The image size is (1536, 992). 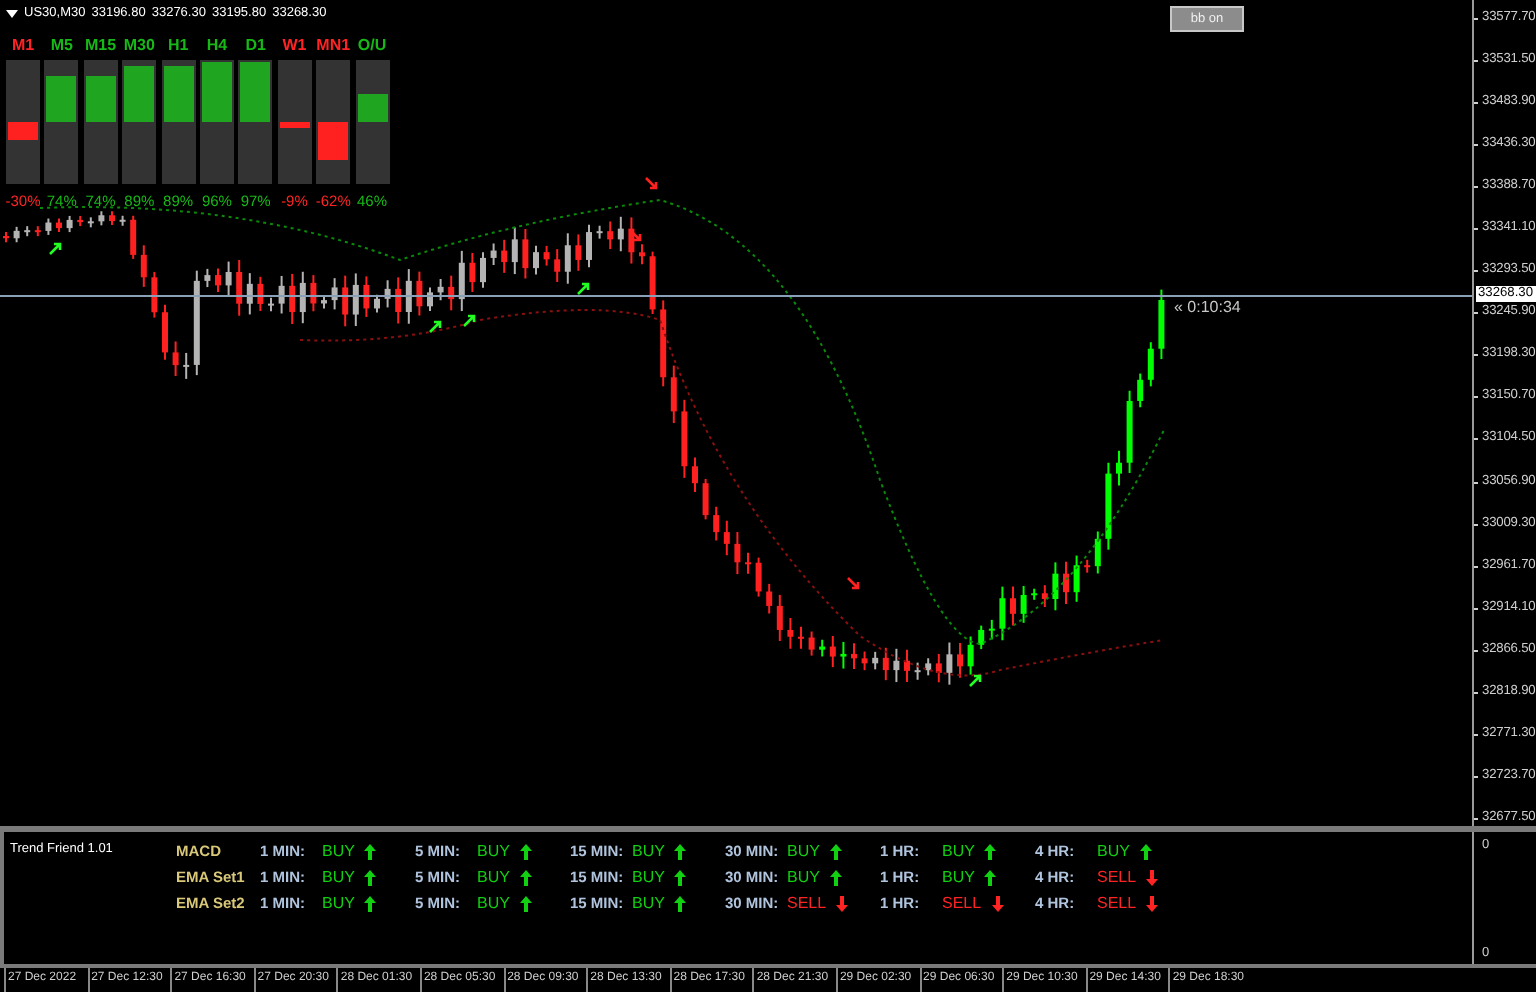 I want to click on timeframe-label: M30, so click(x=139, y=46).